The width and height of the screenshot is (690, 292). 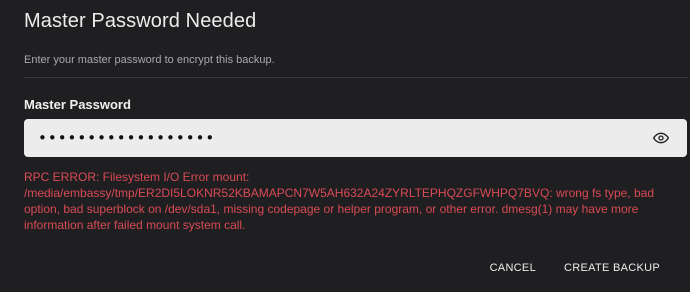 What do you see at coordinates (661, 138) in the screenshot?
I see `eye-icon` at bounding box center [661, 138].